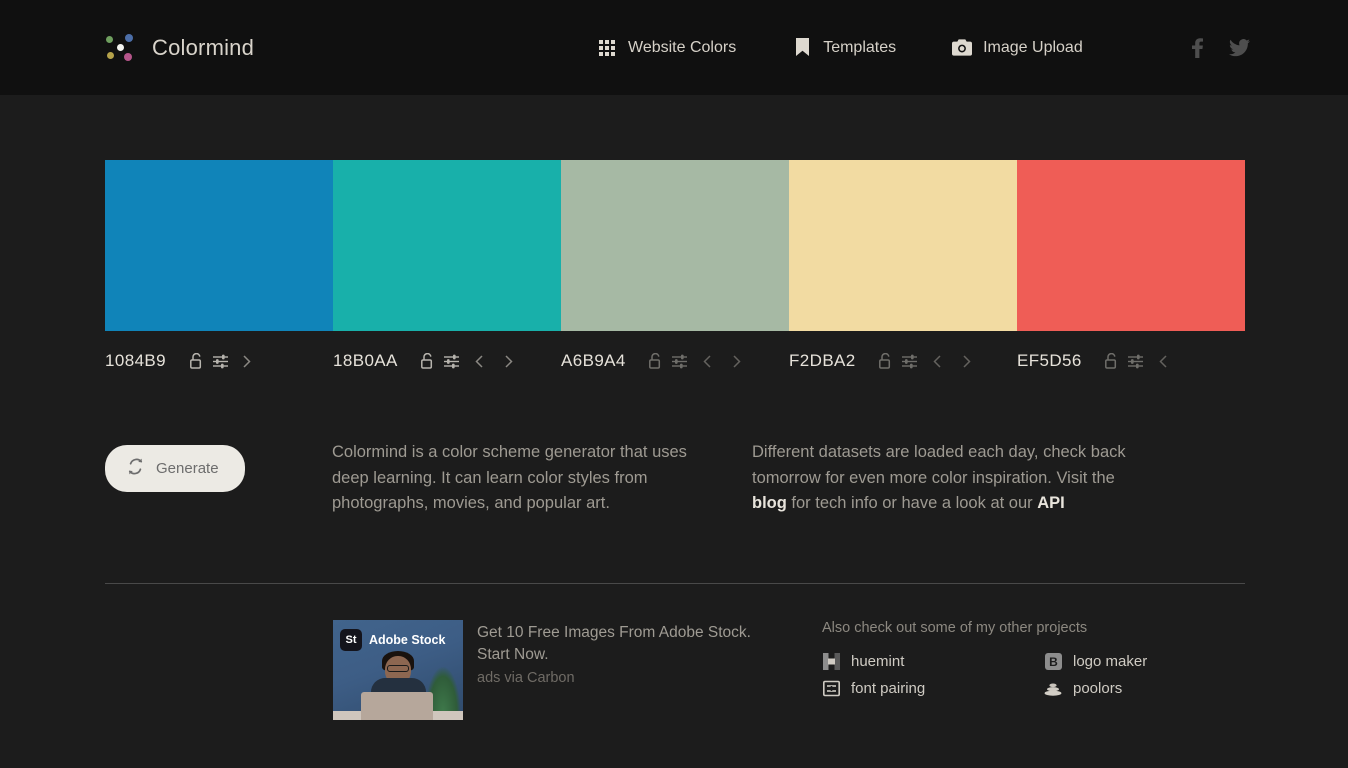 Image resolution: width=1348 pixels, height=768 pixels. I want to click on project-label: font pairing, so click(888, 688).